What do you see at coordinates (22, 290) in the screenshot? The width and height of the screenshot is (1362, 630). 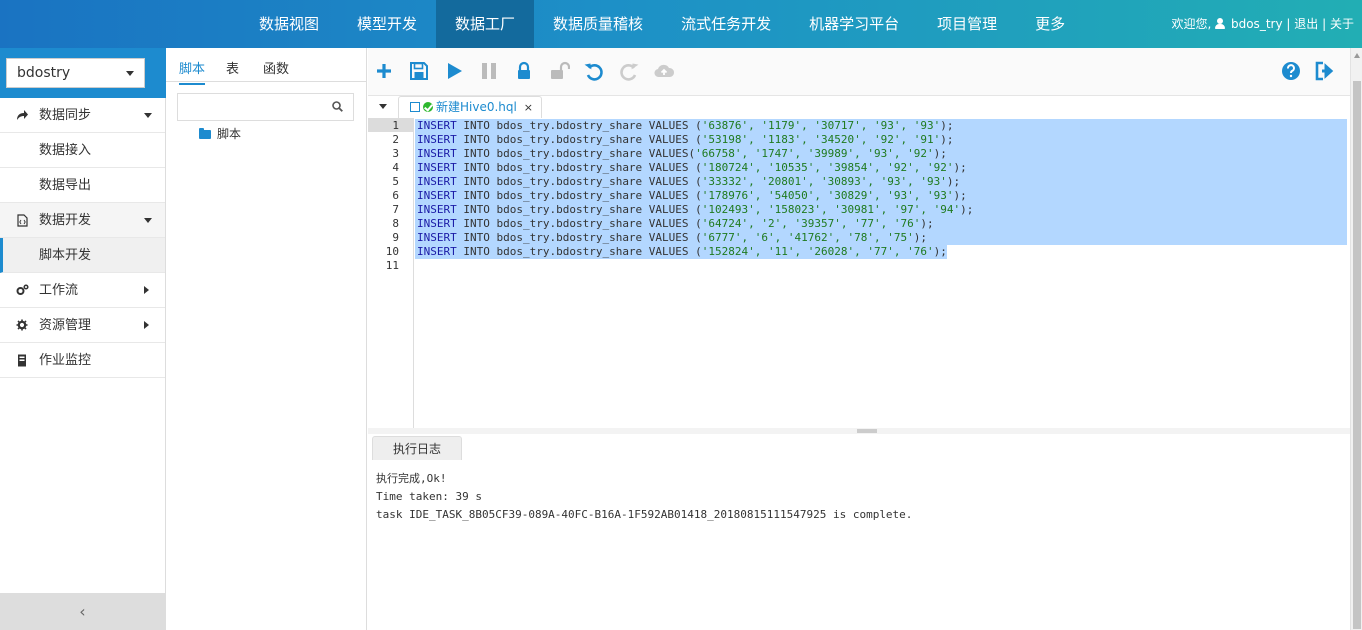 I see `cogs-icon` at bounding box center [22, 290].